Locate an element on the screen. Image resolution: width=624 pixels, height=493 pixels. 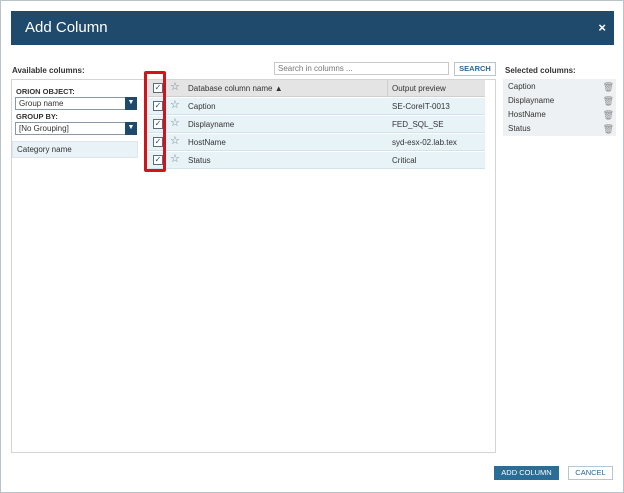
row-column-name: Caption is located at coordinates (202, 106).